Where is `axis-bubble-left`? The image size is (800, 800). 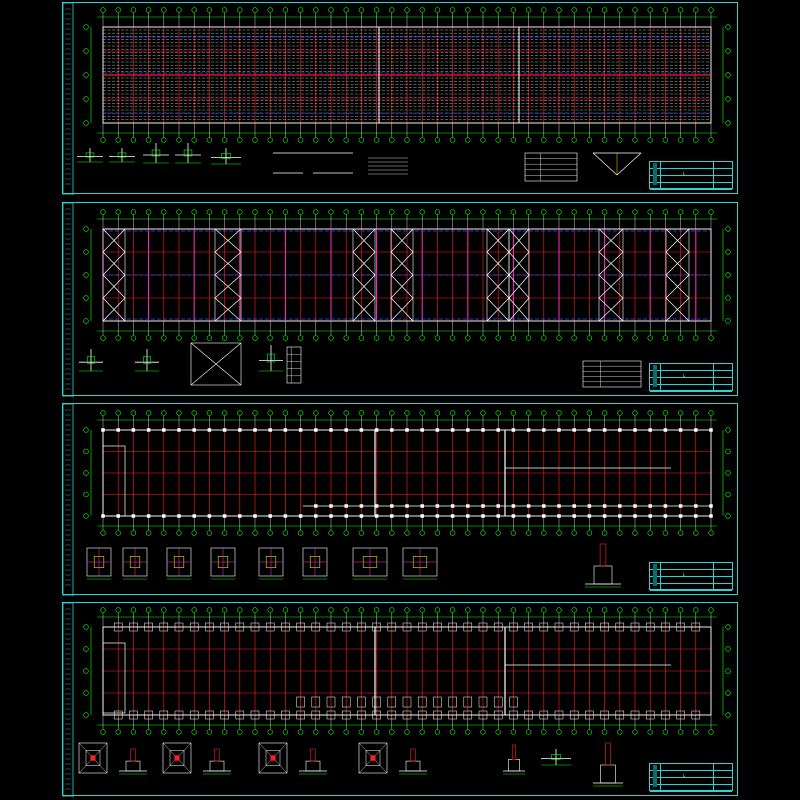
axis-bubble-left is located at coordinates (86, 451).